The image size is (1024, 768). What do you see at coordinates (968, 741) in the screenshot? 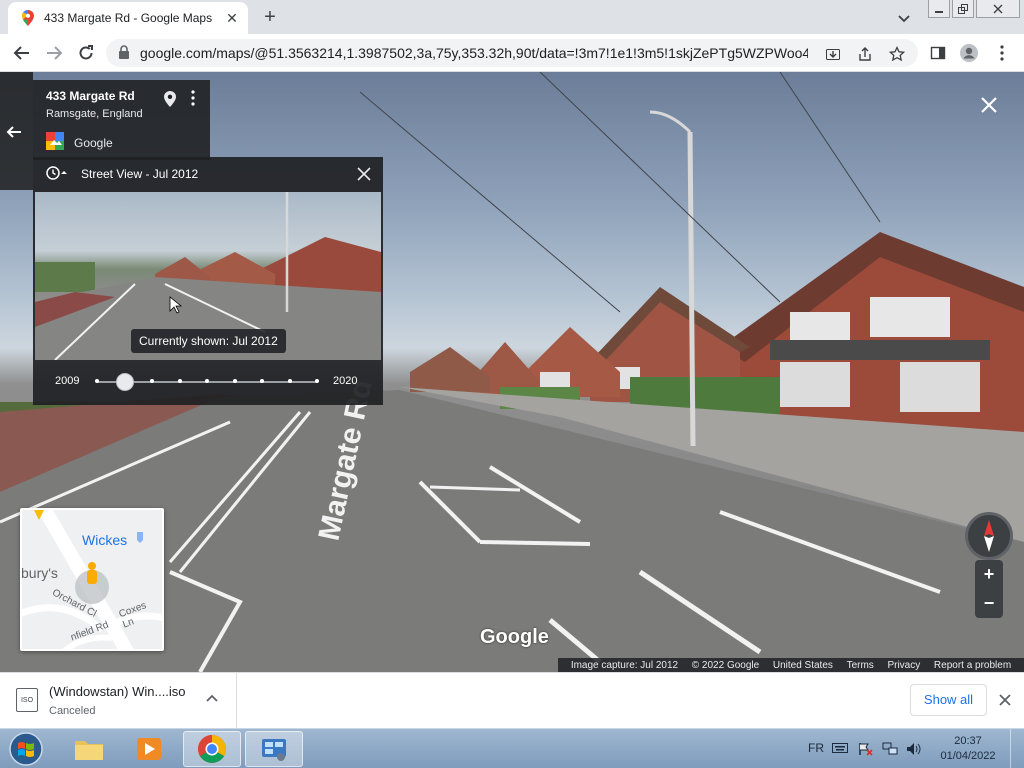
I see `clock-time: 20:37` at bounding box center [968, 741].